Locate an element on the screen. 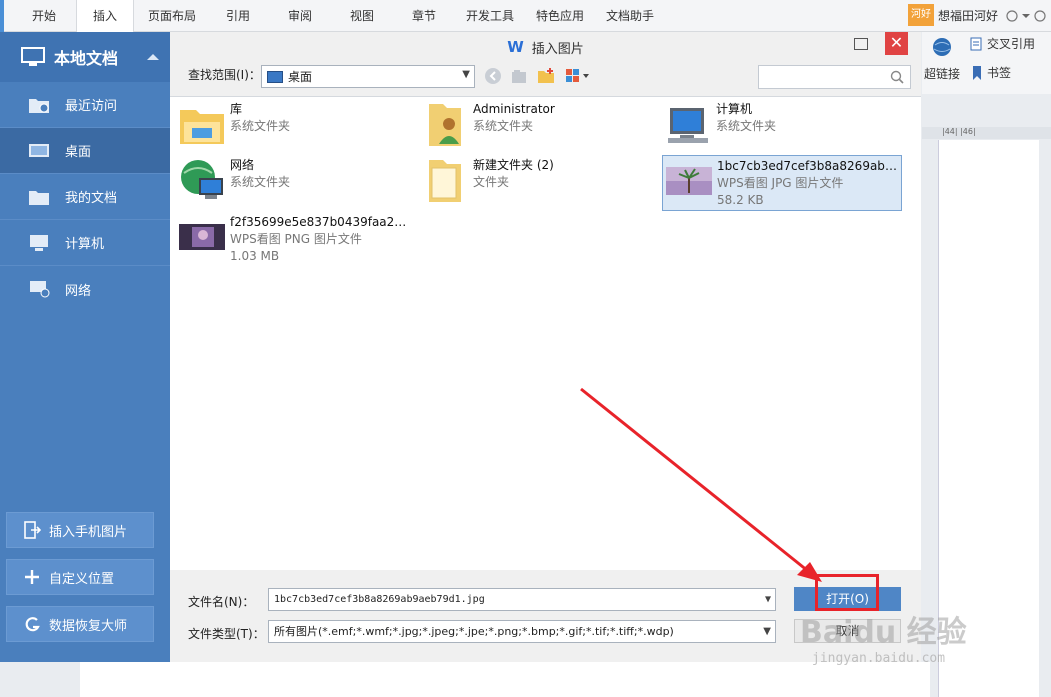 The image size is (1051, 697). annotation-highlight-box is located at coordinates (847, 592).